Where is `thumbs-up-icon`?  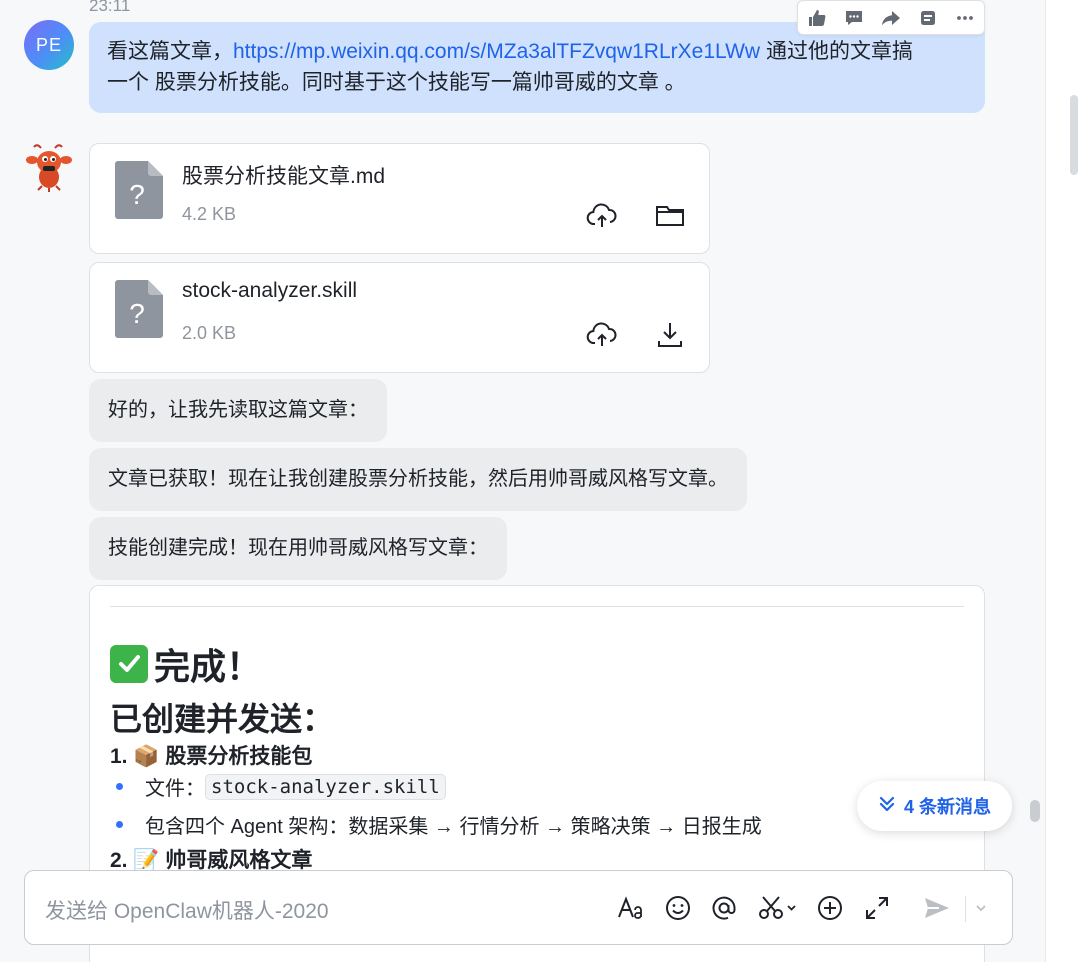
thumbs-up-icon is located at coordinates (817, 18).